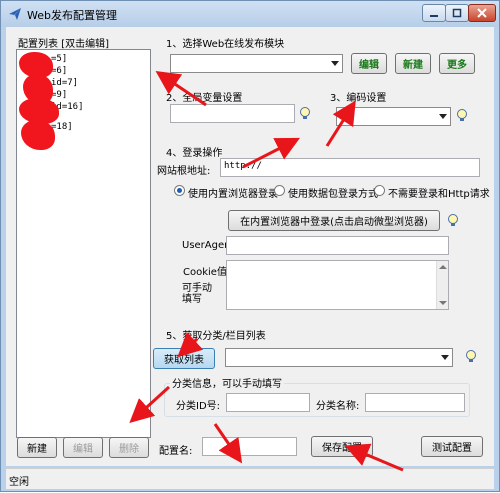 This screenshot has width=500, height=493. I want to click on cookie-label: Cookie值:, so click(207, 272).